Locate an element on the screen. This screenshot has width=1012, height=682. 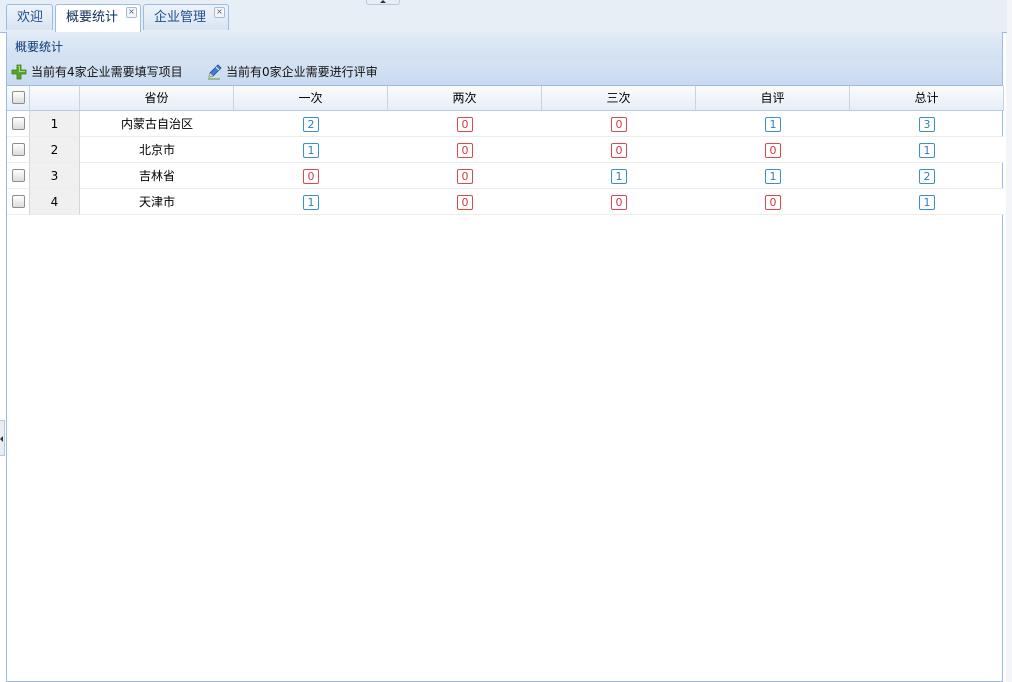
col-header-twice: 两次 is located at coordinates (465, 98).